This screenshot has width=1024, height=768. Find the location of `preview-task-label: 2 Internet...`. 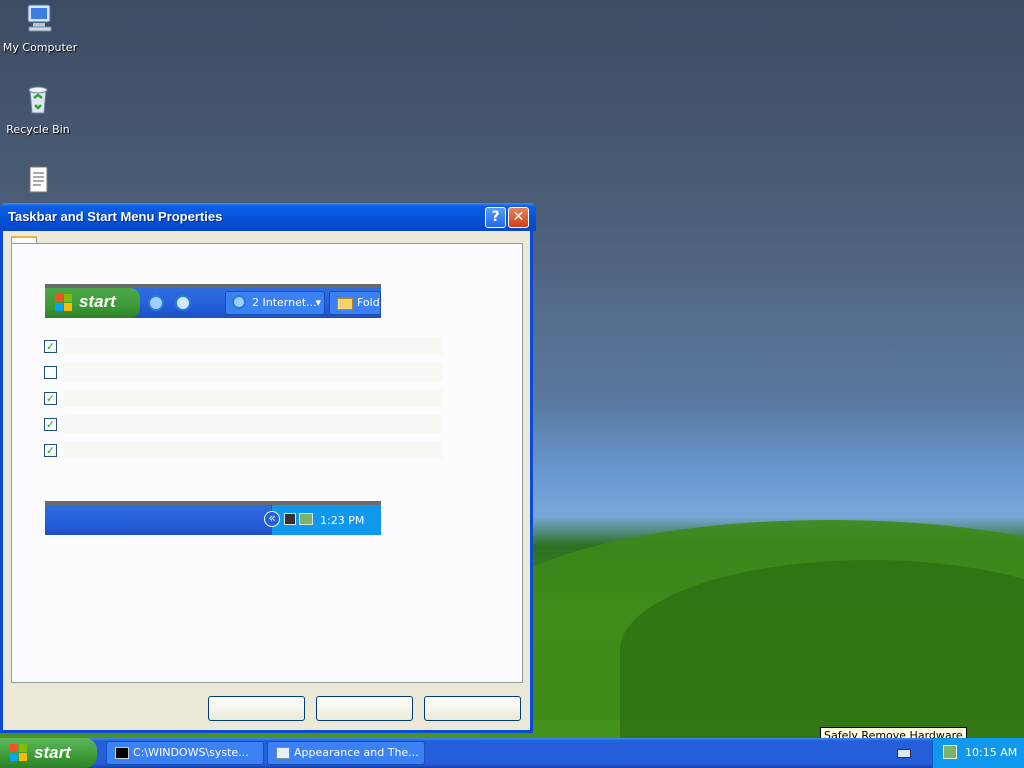

preview-task-label: 2 Internet... is located at coordinates (284, 302).